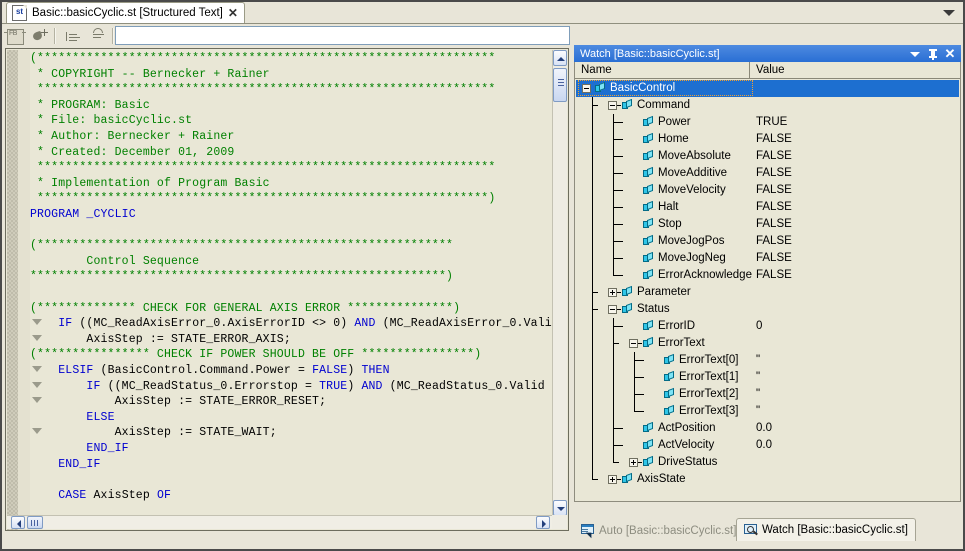 The width and height of the screenshot is (965, 551). What do you see at coordinates (692, 258) in the screenshot?
I see `watch-row-name: MoveJogNeg` at bounding box center [692, 258].